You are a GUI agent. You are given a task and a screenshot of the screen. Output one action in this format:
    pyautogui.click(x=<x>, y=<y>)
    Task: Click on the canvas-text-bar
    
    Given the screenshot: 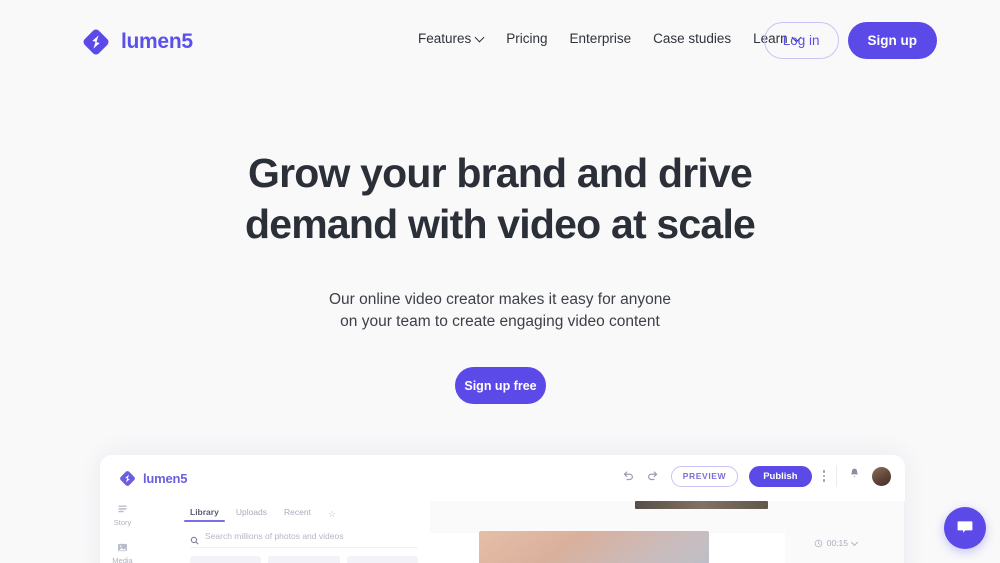 What is the action you would take?
    pyautogui.click(x=701, y=505)
    